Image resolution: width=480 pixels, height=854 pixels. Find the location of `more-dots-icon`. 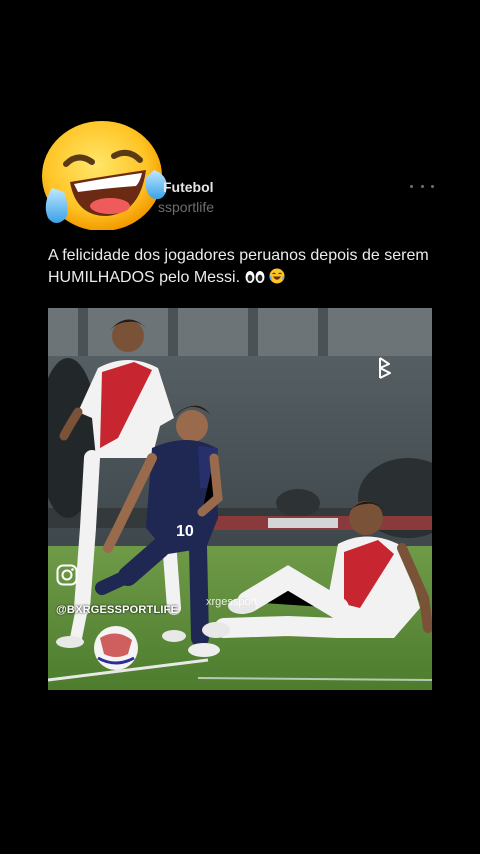

more-dots-icon is located at coordinates (411, 186).